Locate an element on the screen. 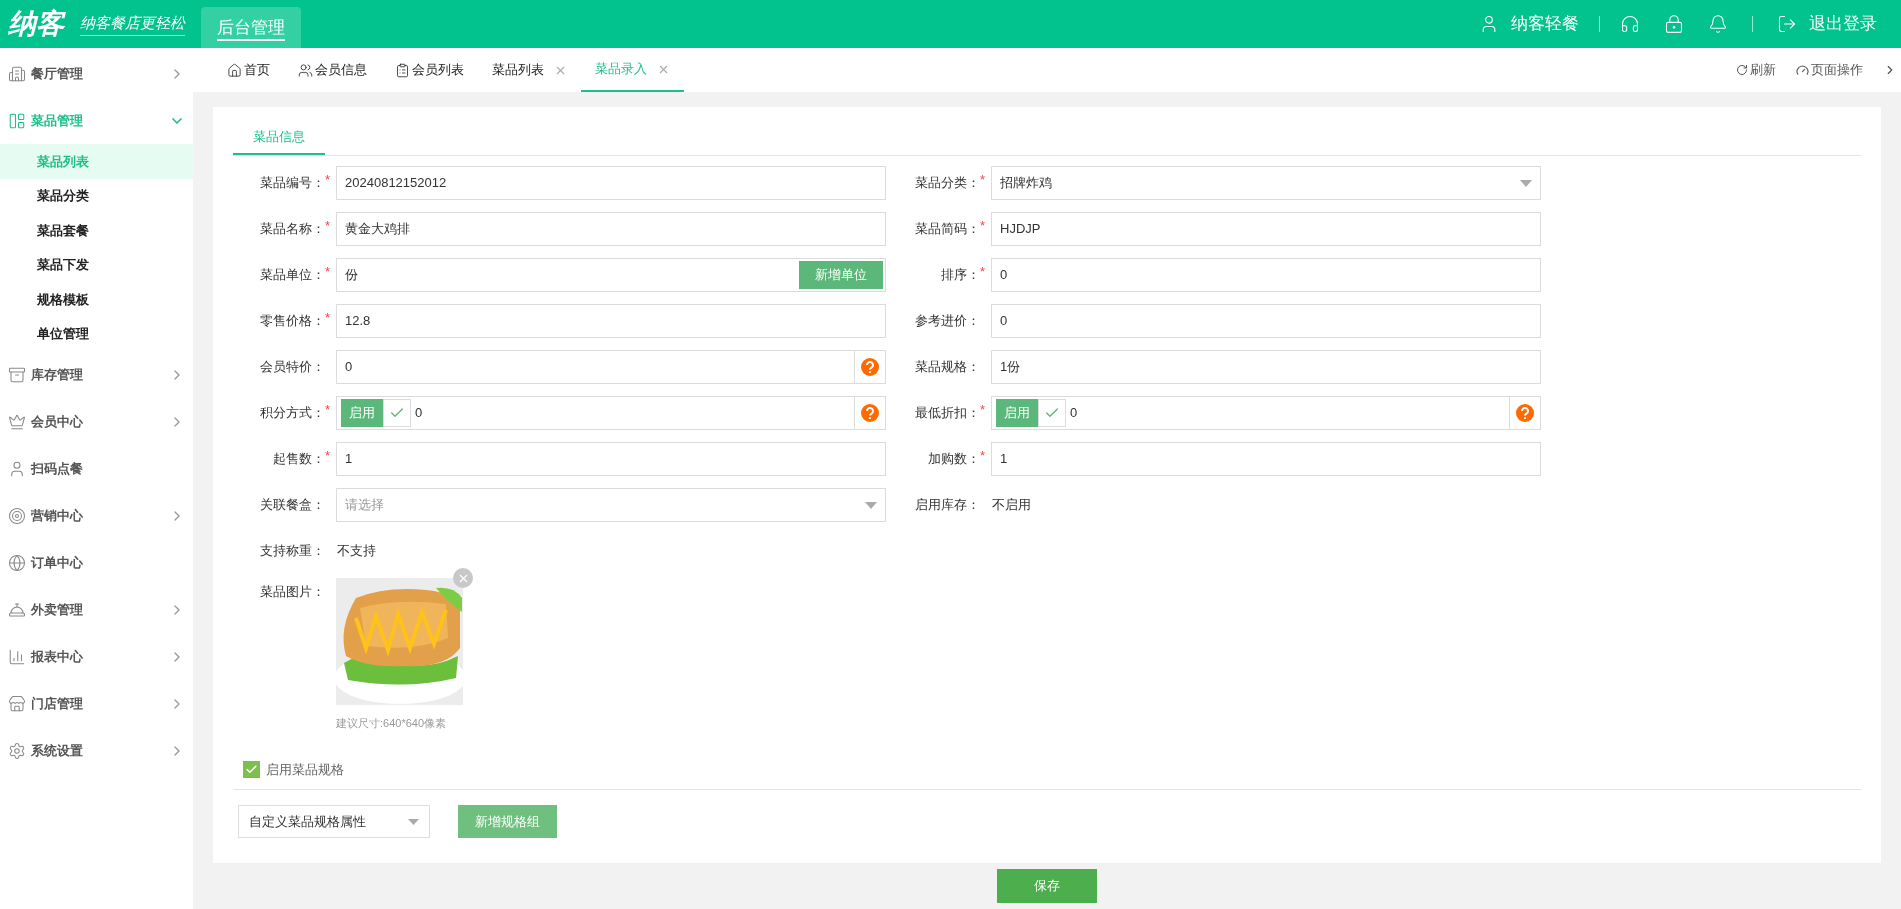 Image resolution: width=1901 pixels, height=909 pixels. page-tab: 会员列表 is located at coordinates (429, 70).